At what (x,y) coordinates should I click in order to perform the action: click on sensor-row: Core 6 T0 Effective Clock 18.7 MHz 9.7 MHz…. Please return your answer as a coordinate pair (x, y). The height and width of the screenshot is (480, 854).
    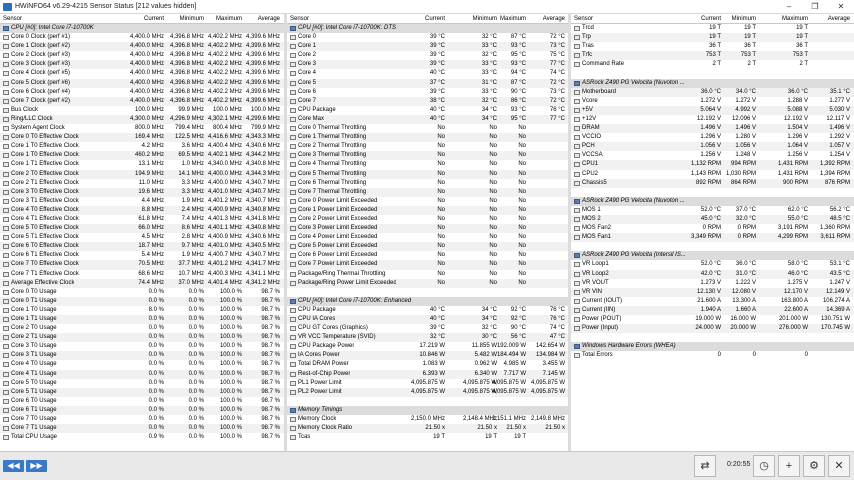
    Looking at the image, I should click on (142, 247).